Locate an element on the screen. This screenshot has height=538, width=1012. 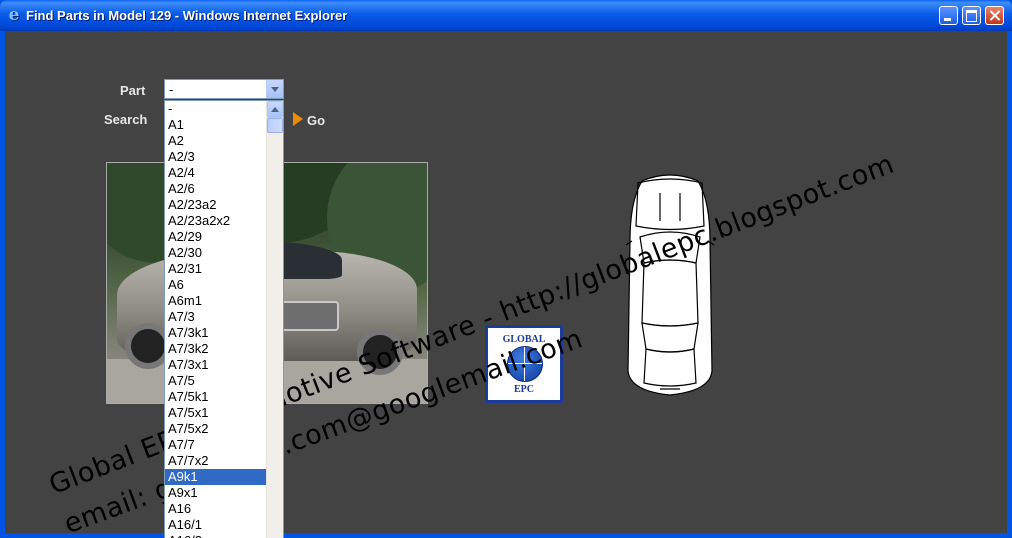
minimize-button is located at coordinates (948, 15).